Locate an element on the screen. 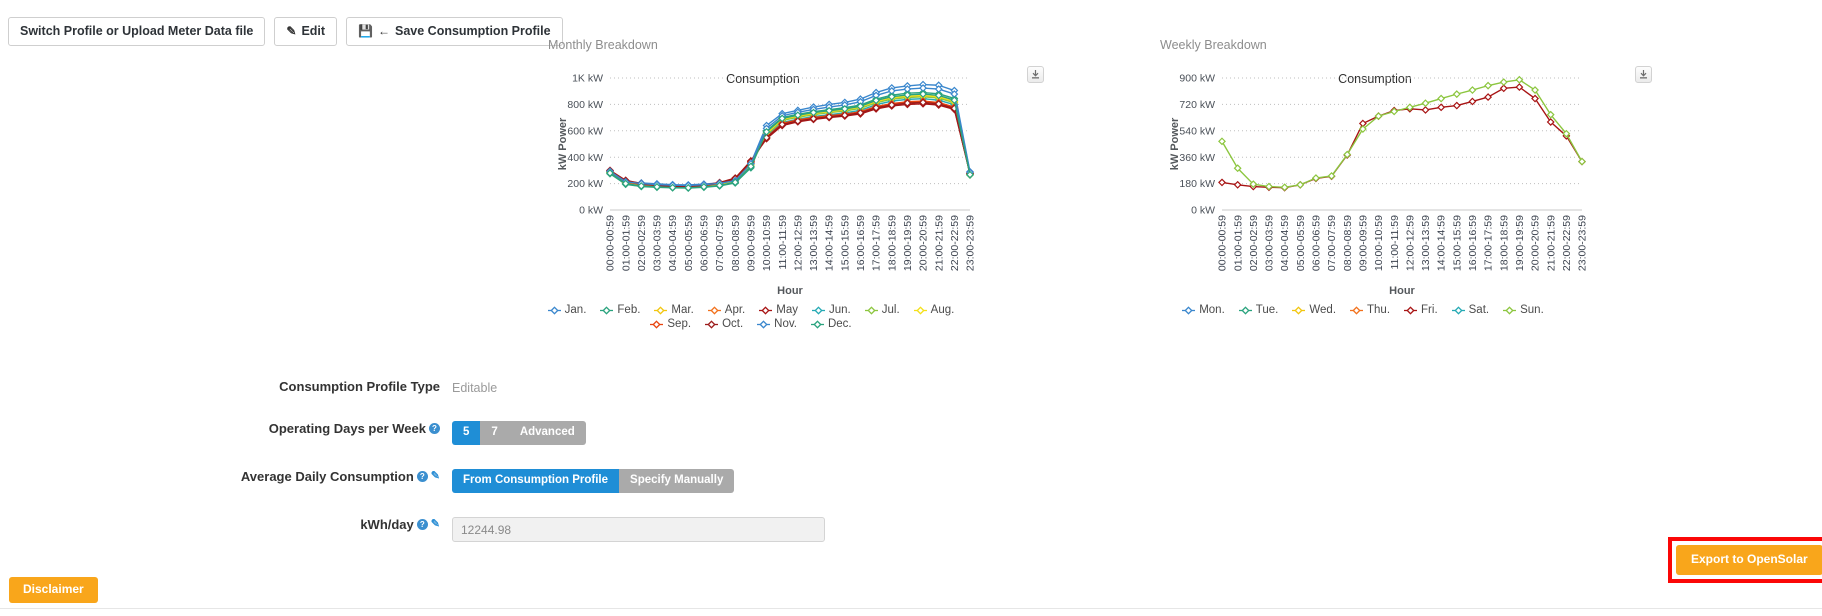  legend-item: Tue. is located at coordinates (1258, 310).